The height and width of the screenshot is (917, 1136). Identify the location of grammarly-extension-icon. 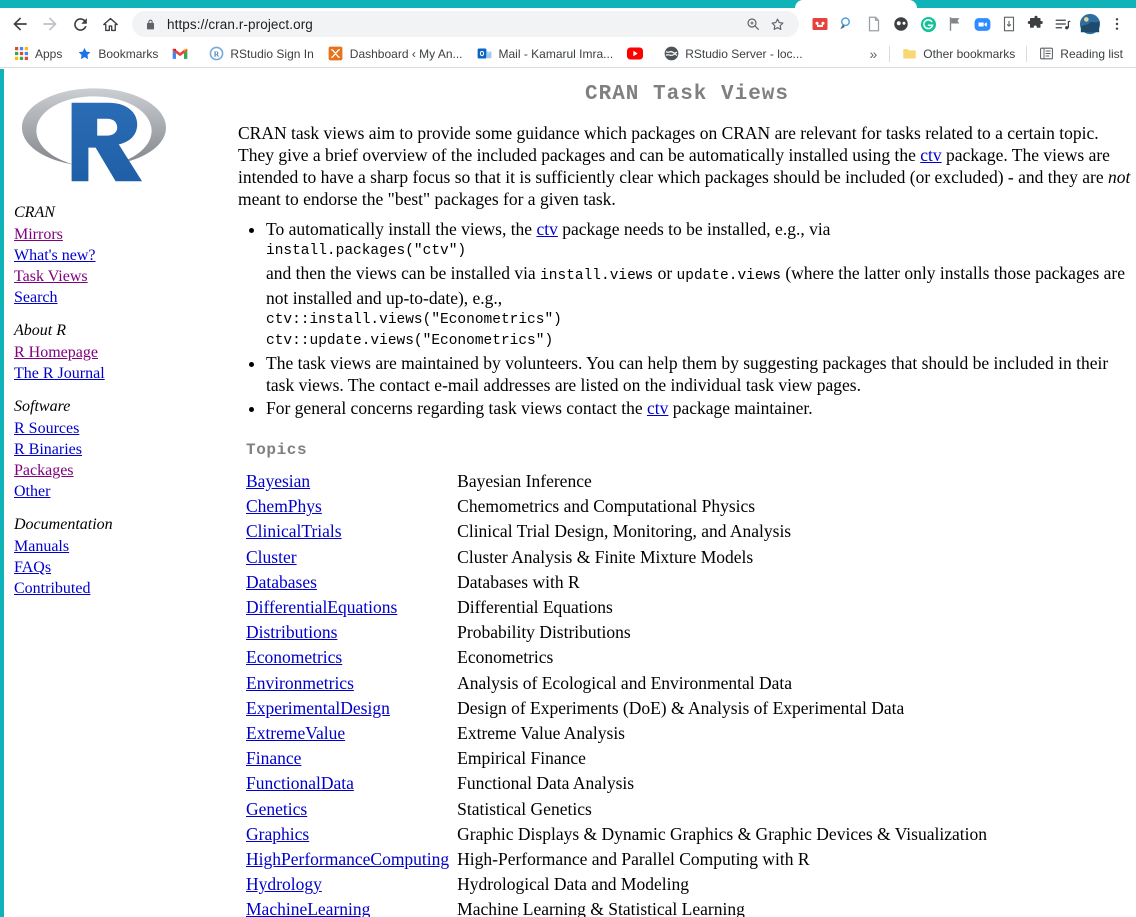
(928, 24).